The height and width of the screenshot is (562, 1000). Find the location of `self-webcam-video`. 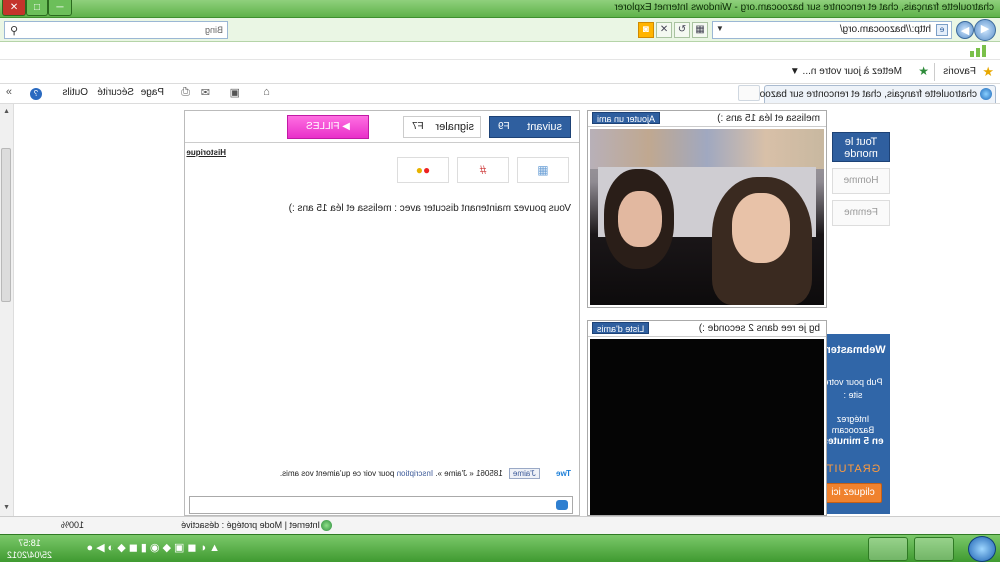

self-webcam-video is located at coordinates (707, 427).